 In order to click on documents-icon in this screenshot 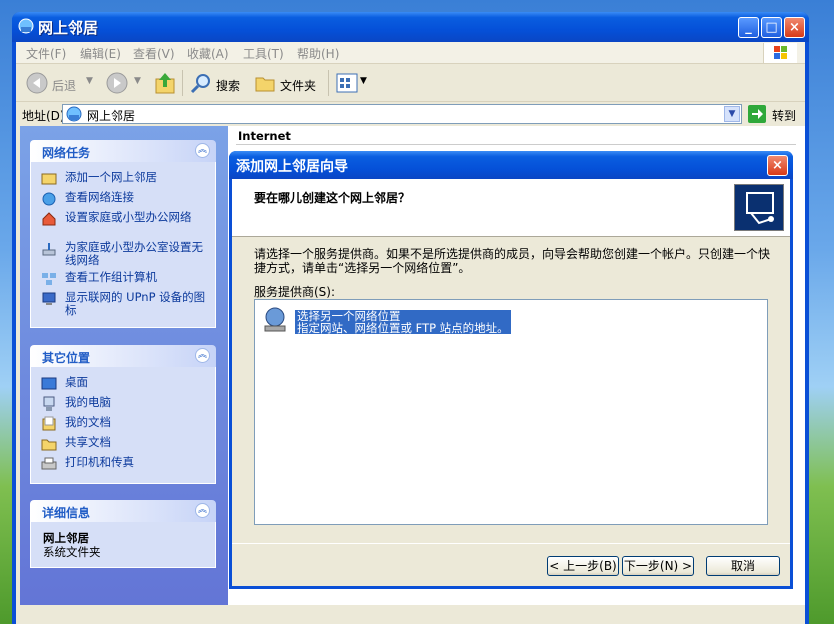, I will do `click(49, 423)`.